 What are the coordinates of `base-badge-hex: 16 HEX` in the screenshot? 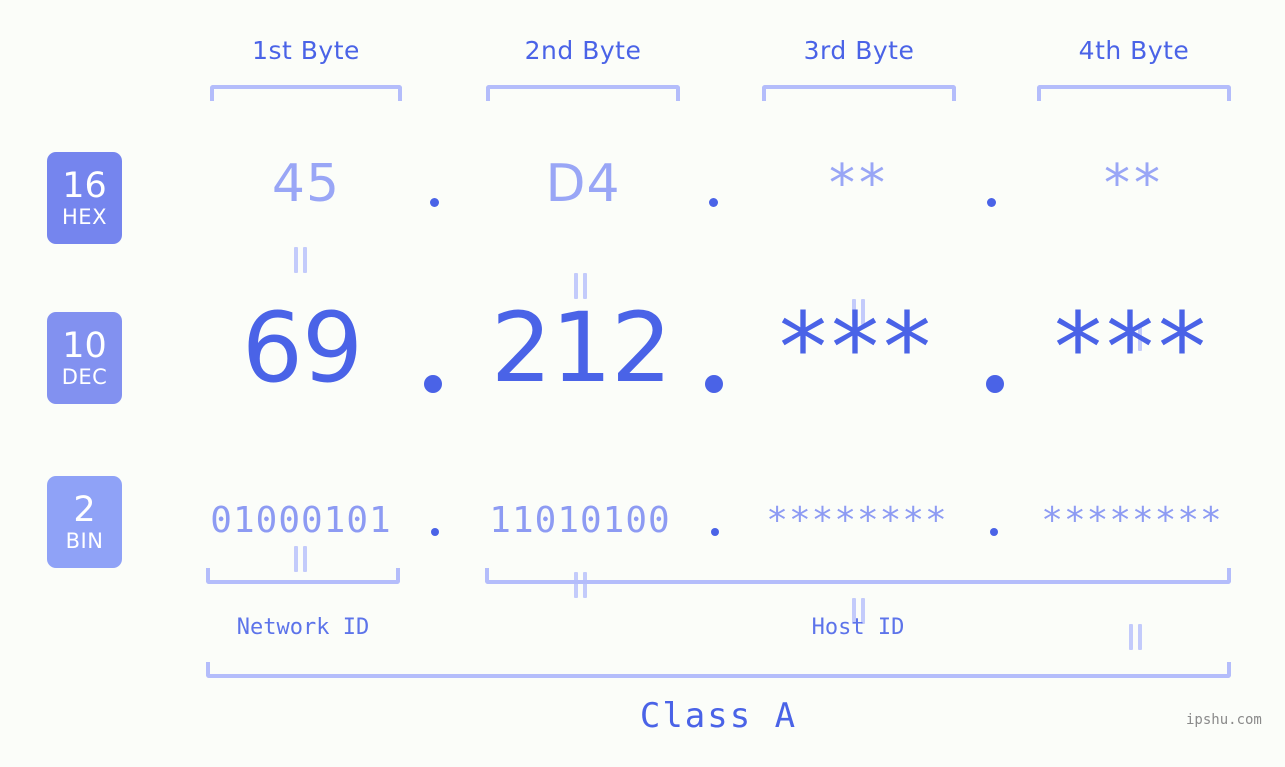 It's located at (84, 198).